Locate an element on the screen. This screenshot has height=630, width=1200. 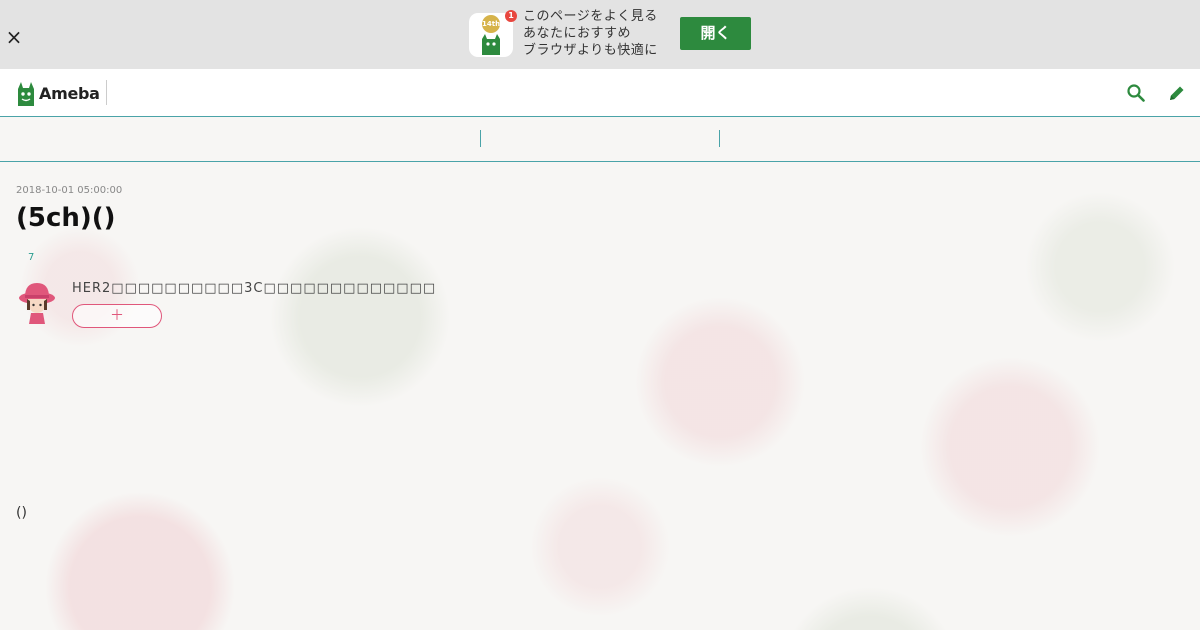
close-icon: × is located at coordinates (14, 37).